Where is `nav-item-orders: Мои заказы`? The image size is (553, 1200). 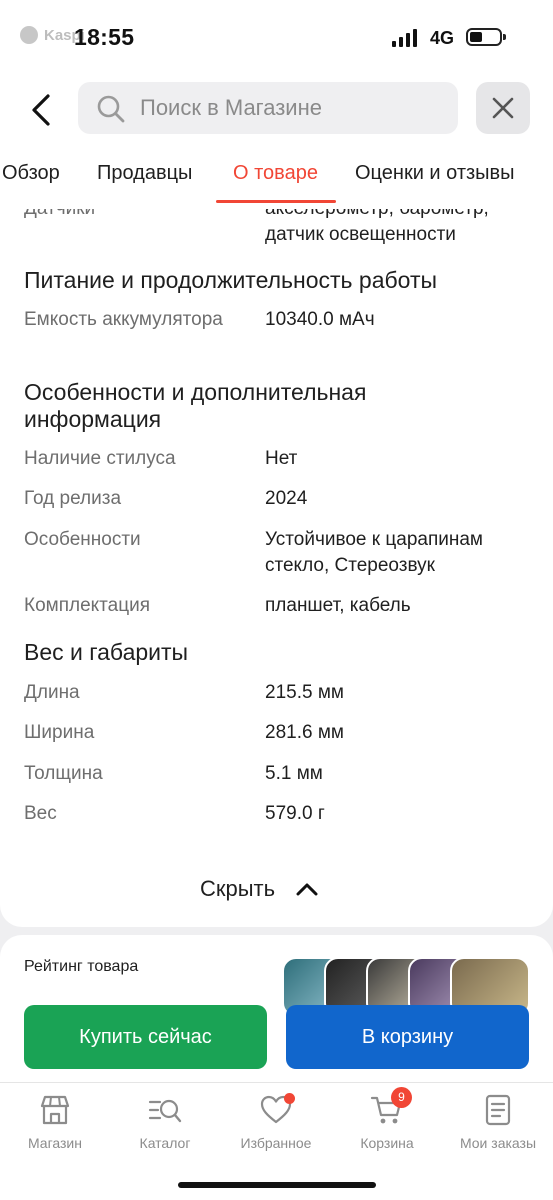
nav-item-orders: Мои заказы is located at coordinates (498, 1122).